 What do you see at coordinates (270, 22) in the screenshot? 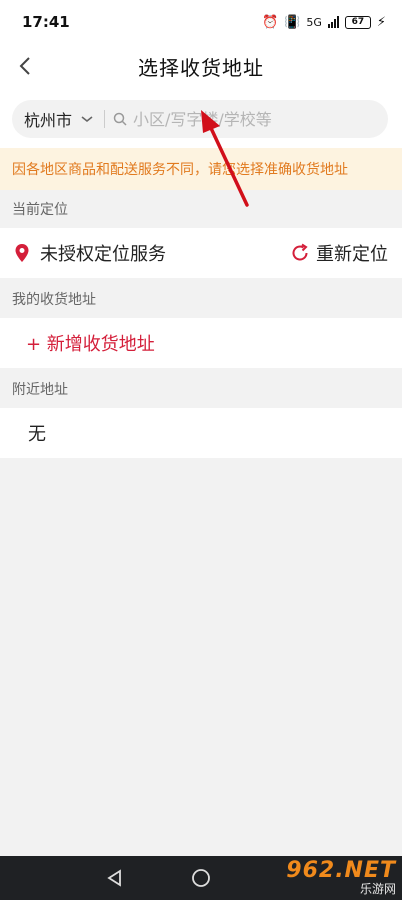
I see `alarm-icon: ⏰` at bounding box center [270, 22].